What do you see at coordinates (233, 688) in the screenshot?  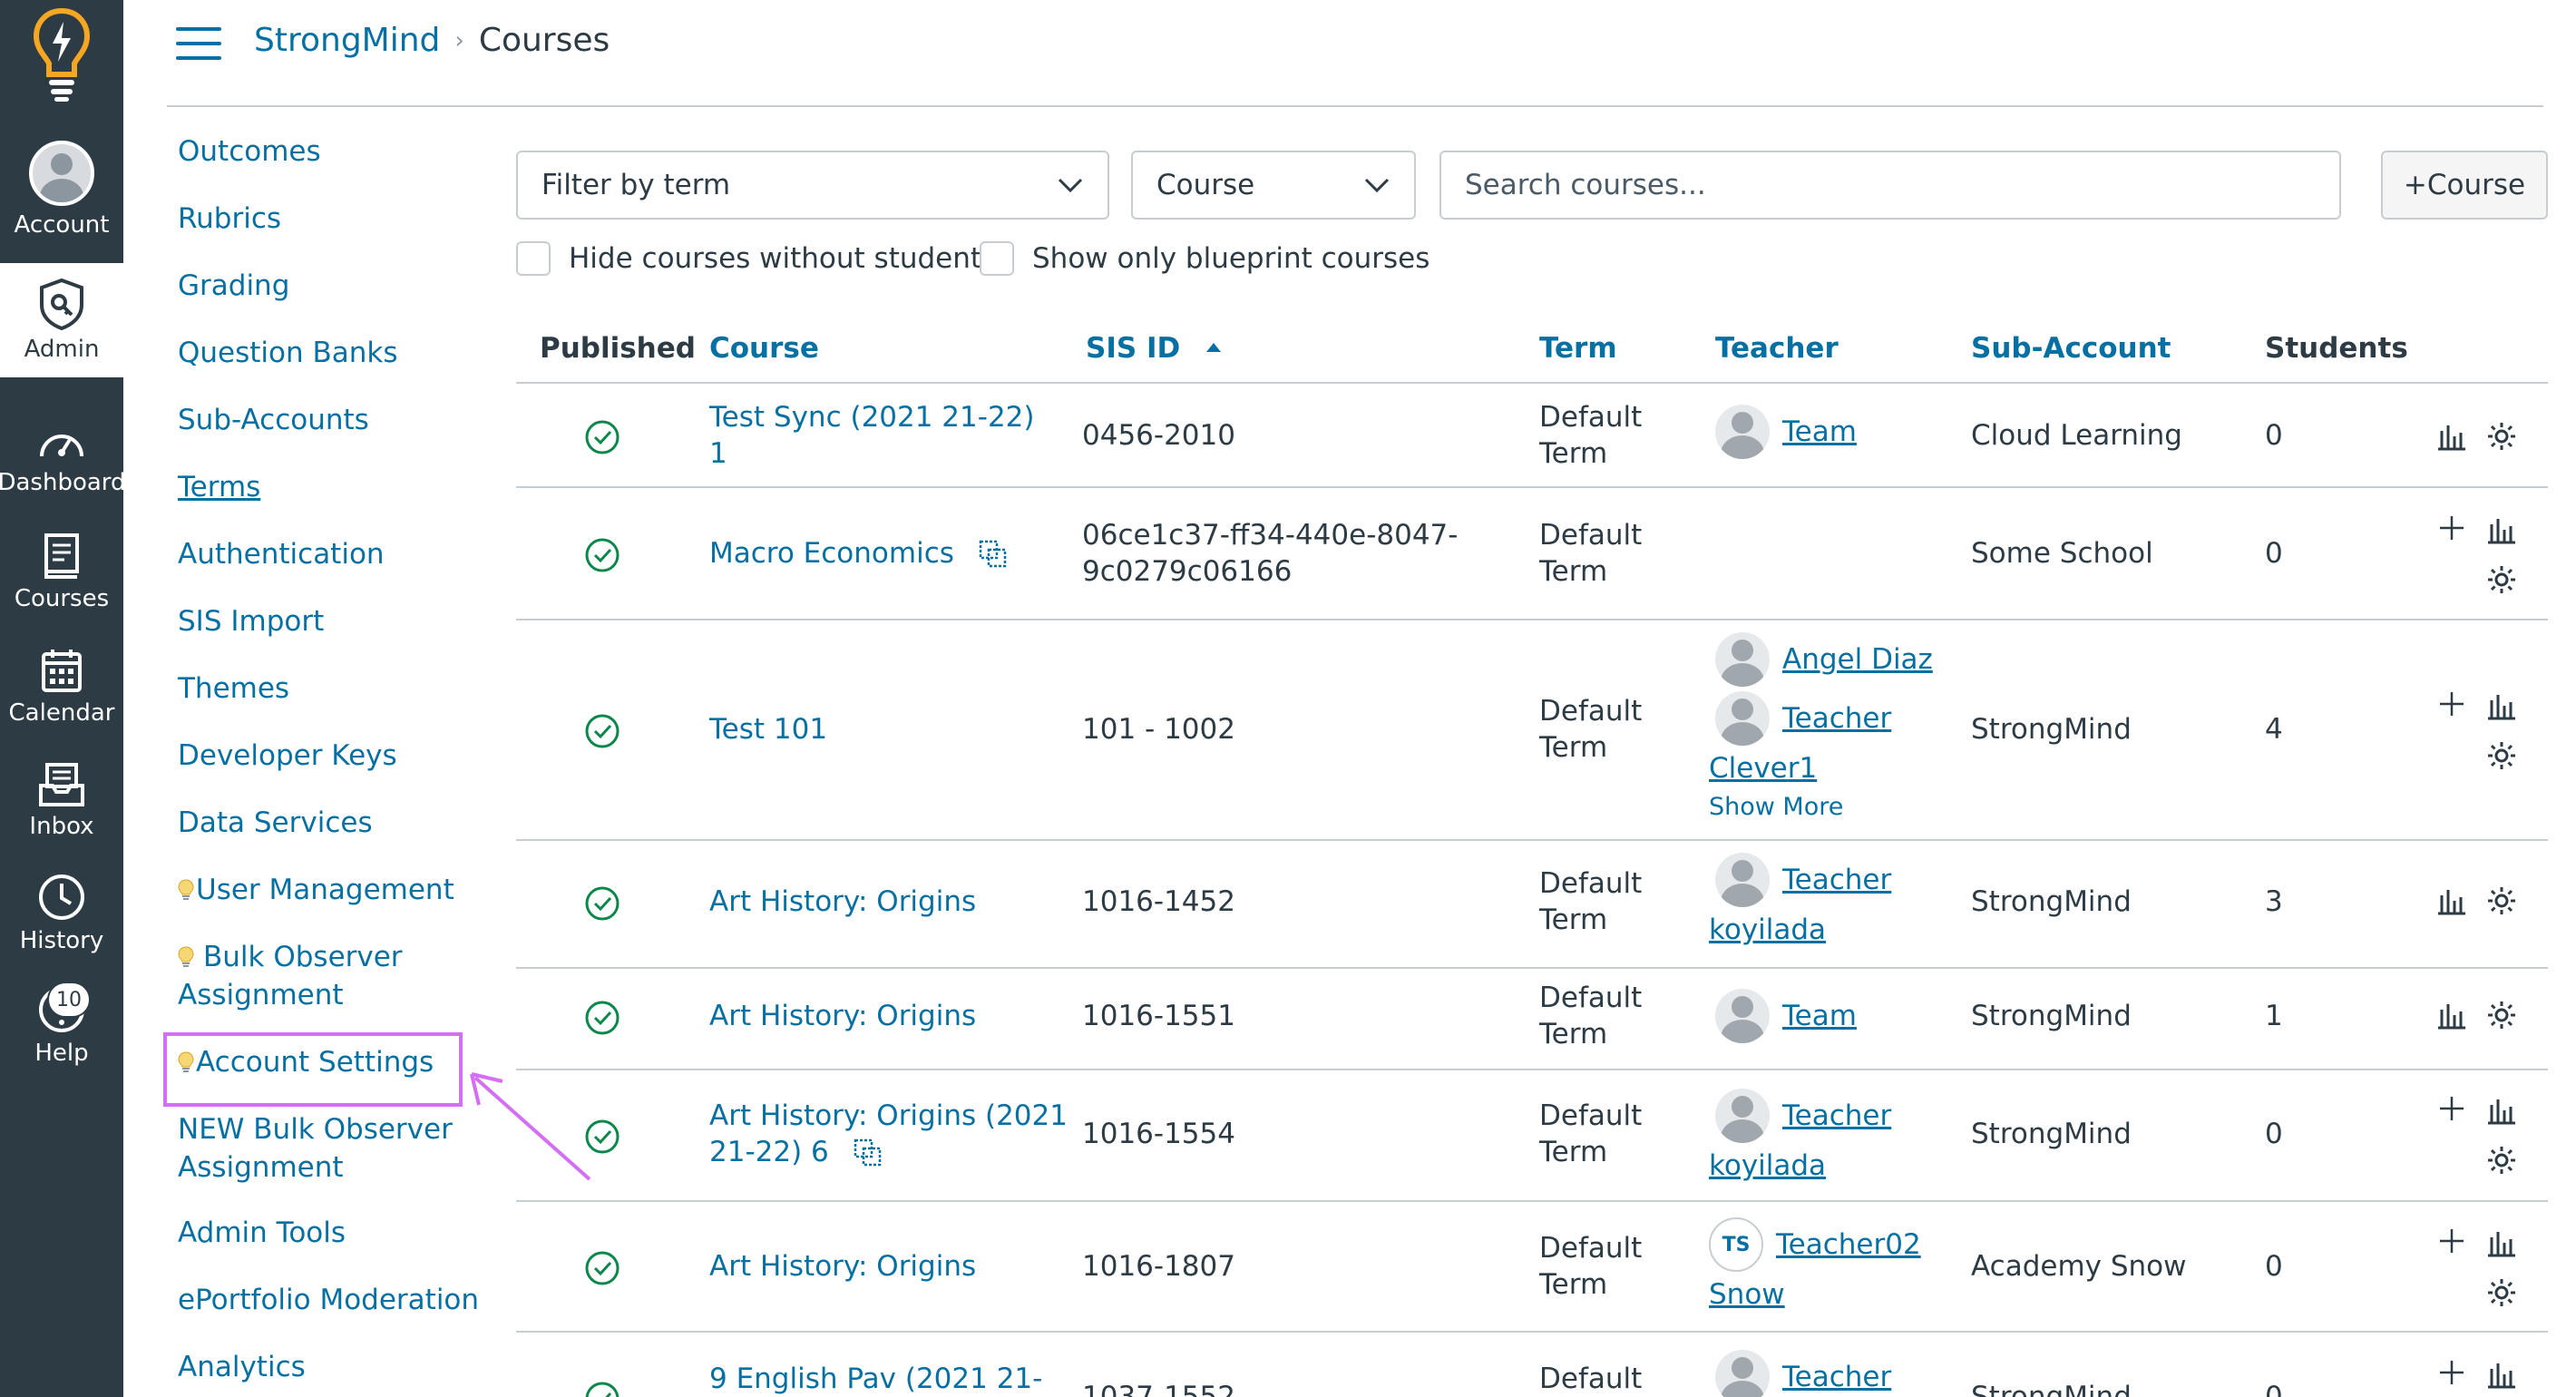 I see `nav-themes: Themes` at bounding box center [233, 688].